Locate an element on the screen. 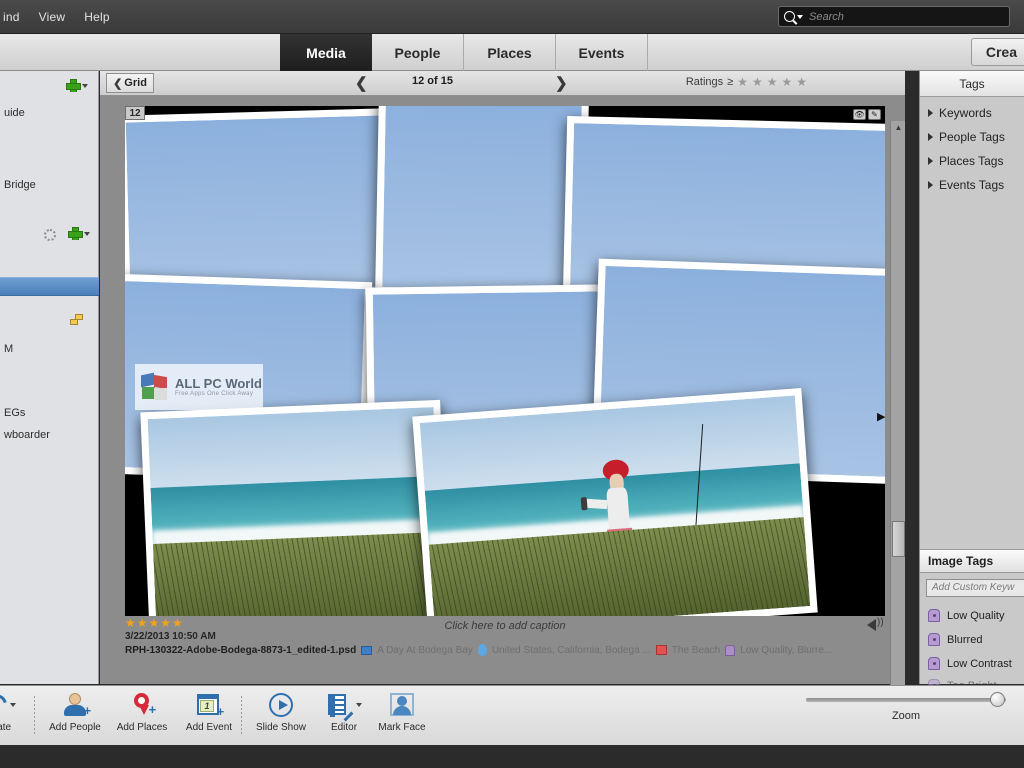 The height and width of the screenshot is (768, 1024). speaker-icon: )) is located at coordinates (875, 623).